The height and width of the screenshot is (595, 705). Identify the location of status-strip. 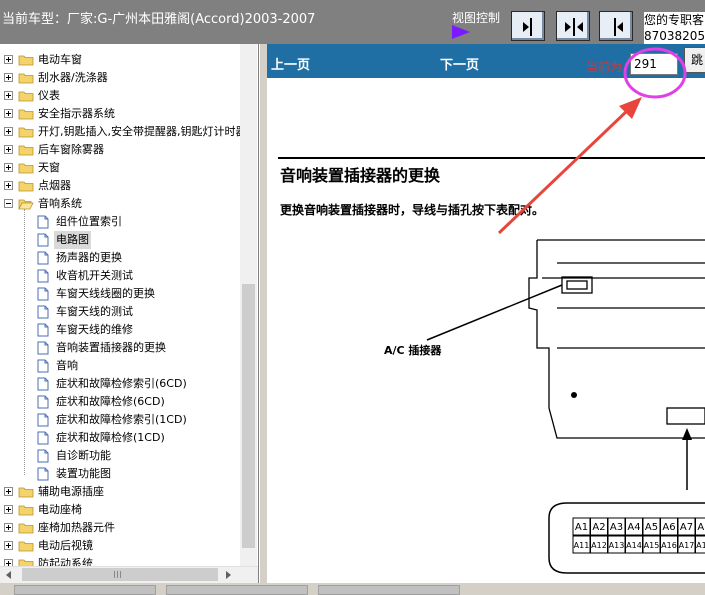
(352, 588).